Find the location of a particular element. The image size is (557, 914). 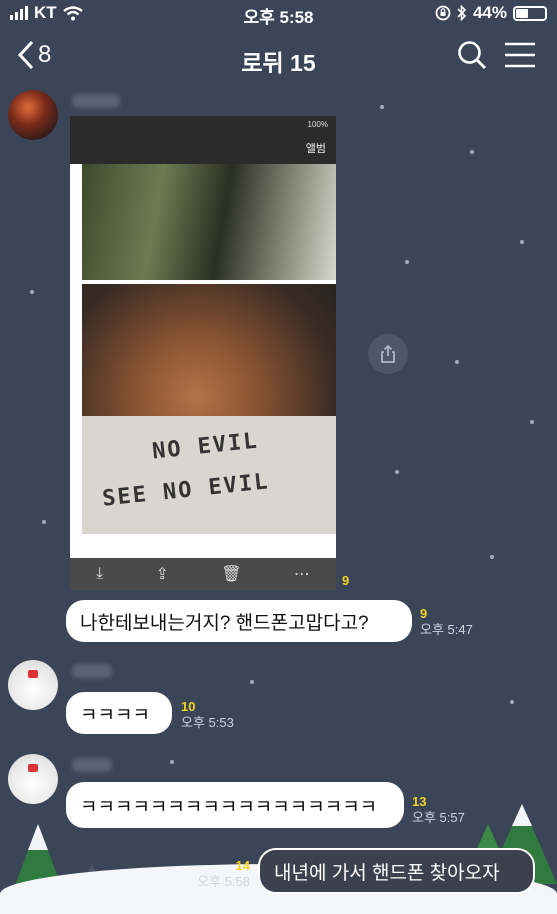

photo-status: 100% is located at coordinates (317, 124).